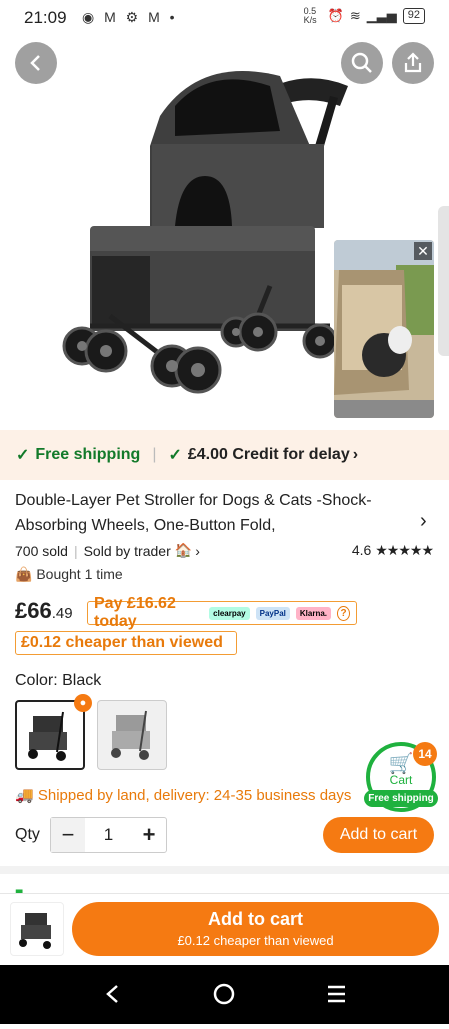 The width and height of the screenshot is (449, 1029). I want to click on help-icon: ?, so click(343, 613).